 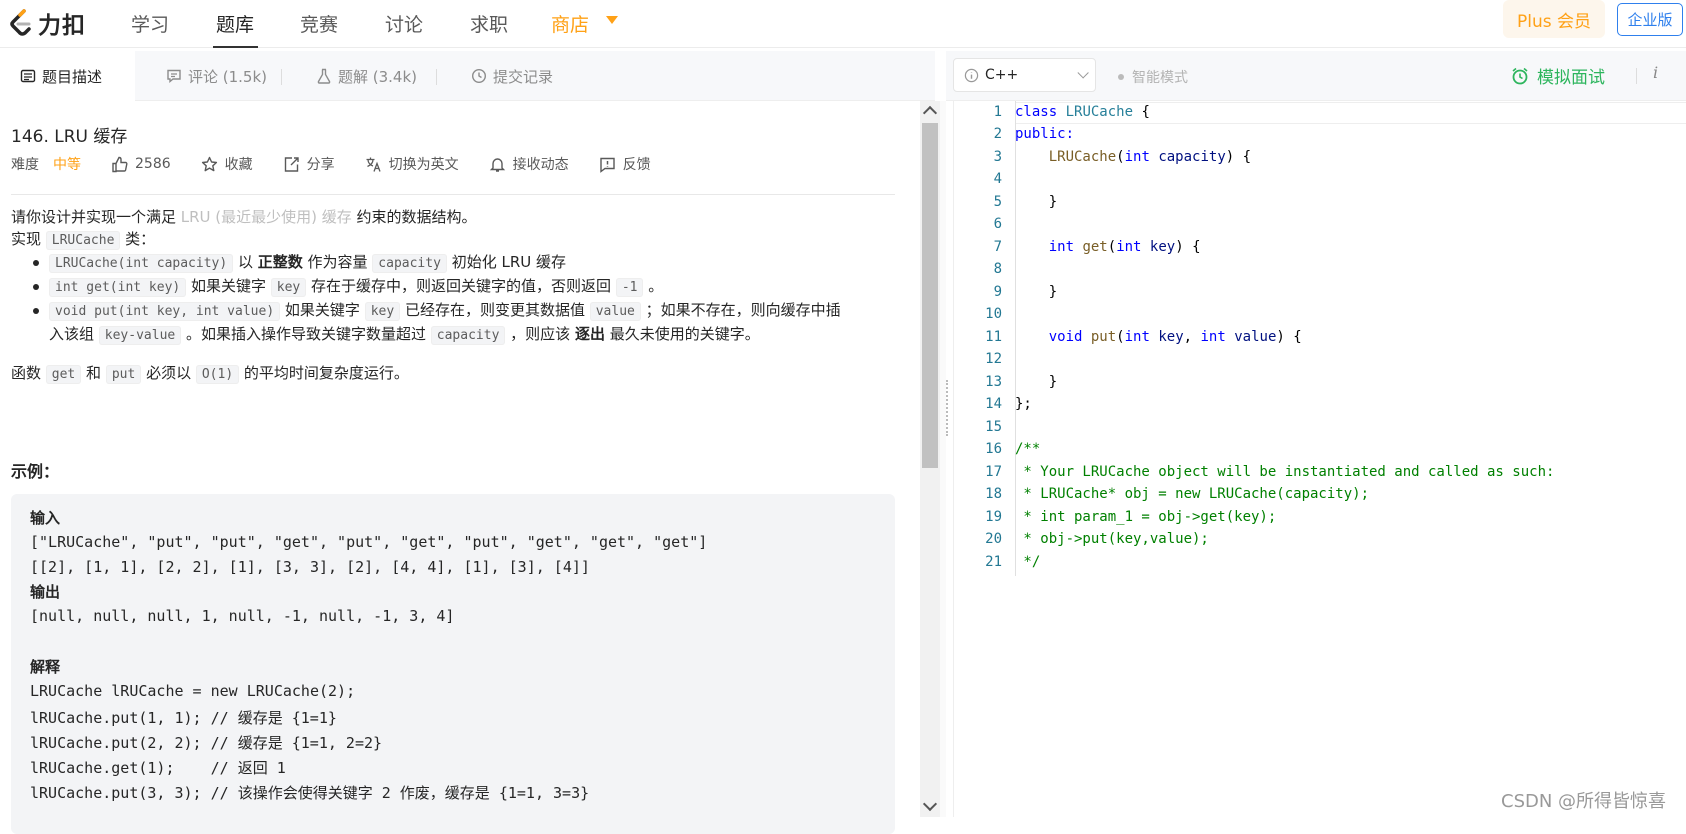 What do you see at coordinates (309, 164) in the screenshot?
I see `share-button: 分享` at bounding box center [309, 164].